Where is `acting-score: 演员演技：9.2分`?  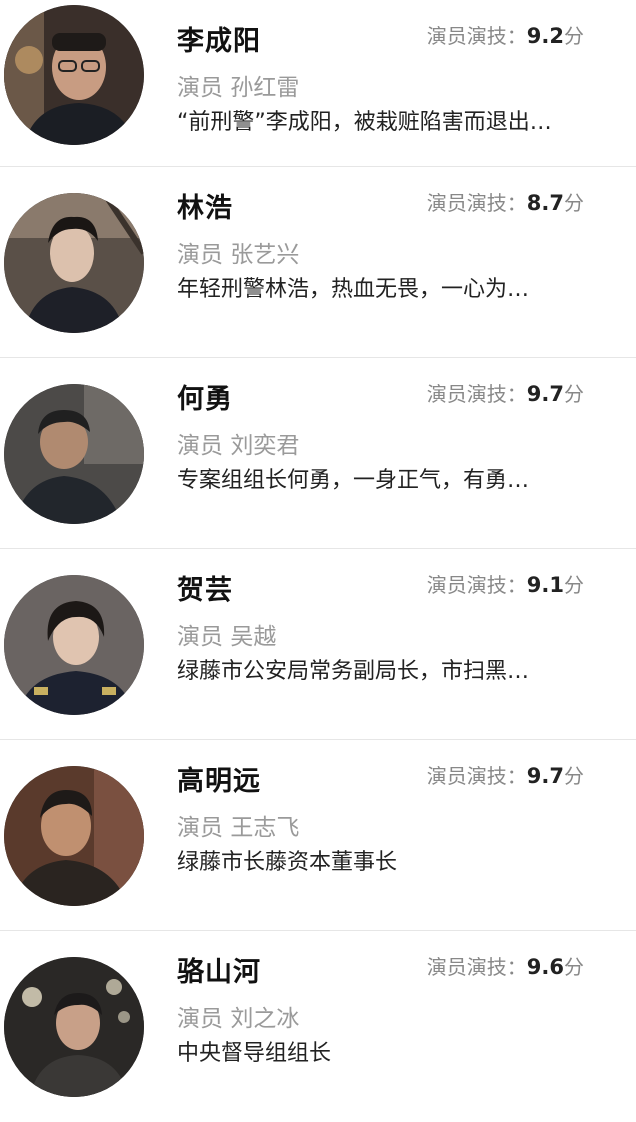 acting-score: 演员演技：9.2分 is located at coordinates (505, 34).